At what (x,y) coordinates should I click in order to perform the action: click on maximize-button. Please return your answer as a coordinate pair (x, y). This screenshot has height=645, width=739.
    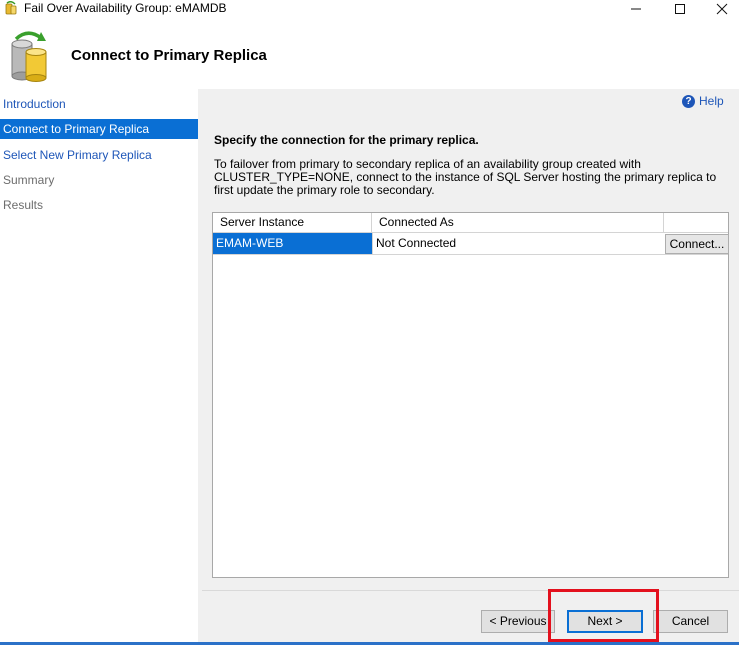
    Looking at the image, I should click on (680, 9).